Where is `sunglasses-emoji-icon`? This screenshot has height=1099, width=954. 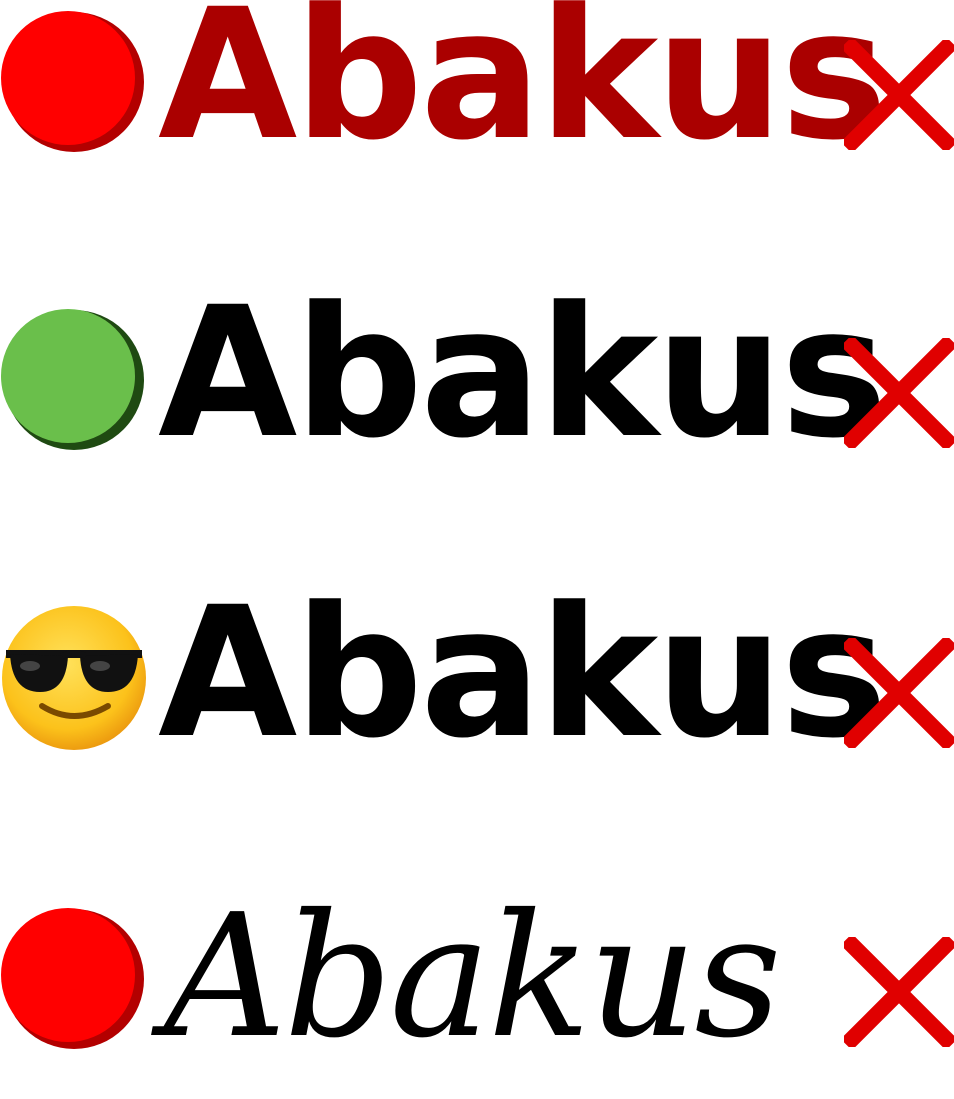
sunglasses-emoji-icon is located at coordinates (74, 678).